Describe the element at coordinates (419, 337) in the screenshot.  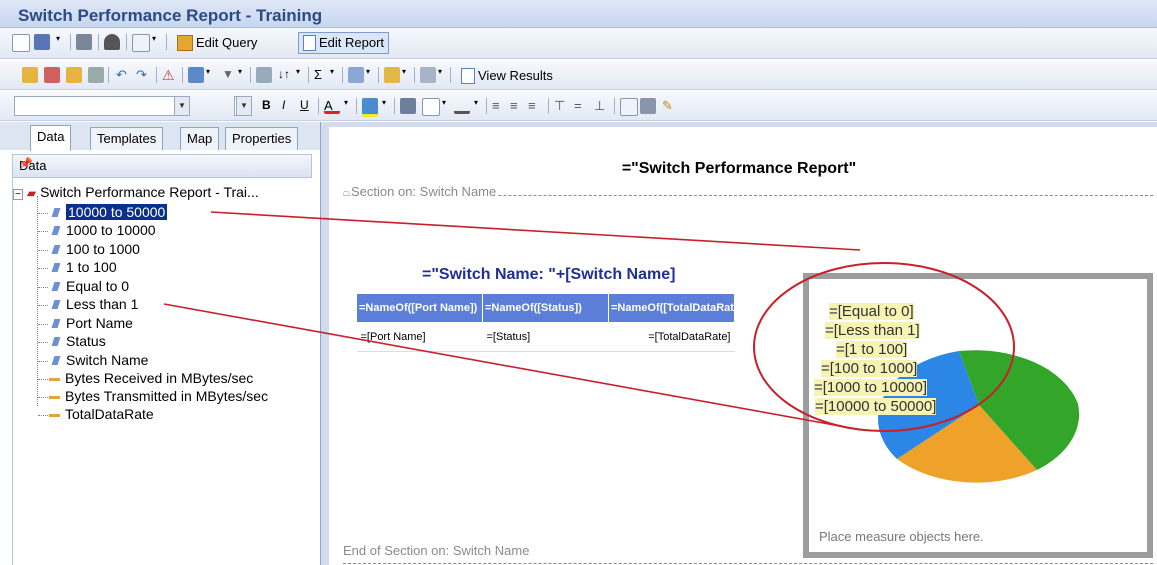
I see `table-body-cell: =[Port Name]` at that location.